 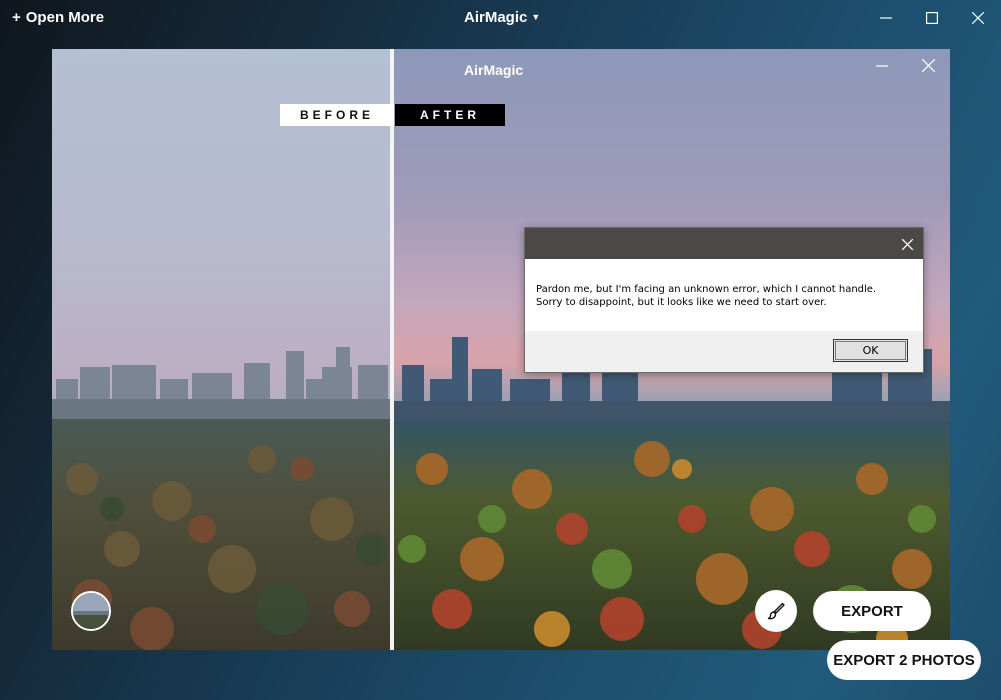 What do you see at coordinates (16, 17) in the screenshot?
I see `plus-icon: +` at bounding box center [16, 17].